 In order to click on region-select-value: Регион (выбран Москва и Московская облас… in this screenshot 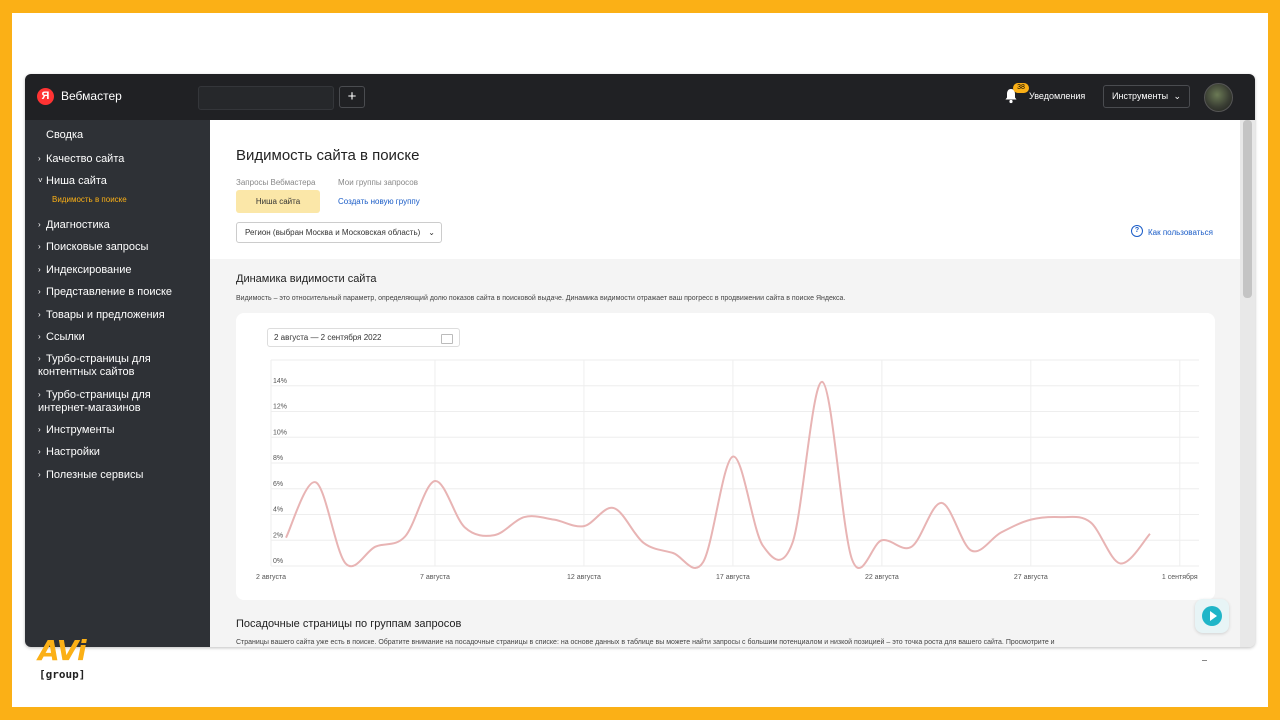, I will do `click(333, 232)`.